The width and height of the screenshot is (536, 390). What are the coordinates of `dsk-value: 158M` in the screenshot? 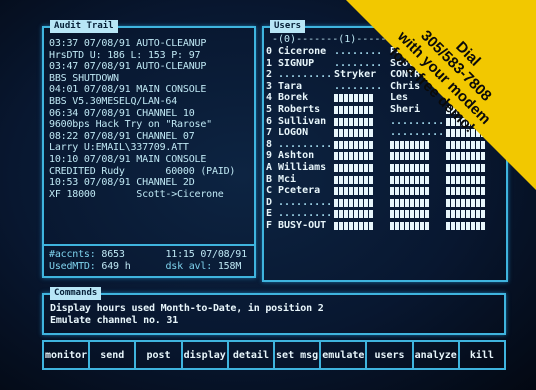 It's located at (229, 266).